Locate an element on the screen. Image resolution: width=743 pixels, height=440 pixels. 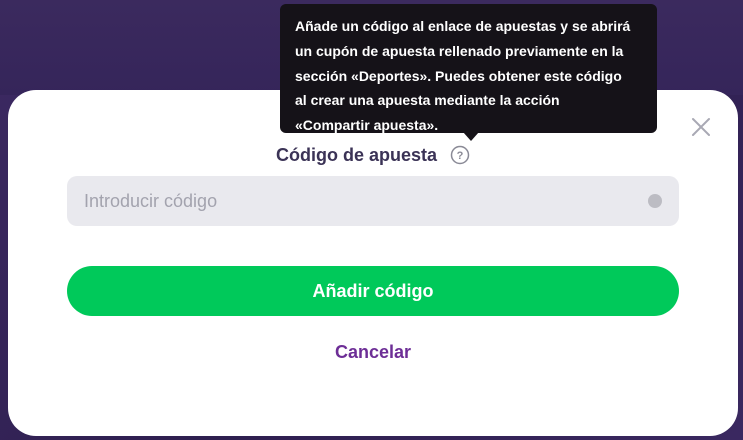
tooltip-arrow is located at coordinates (471, 136).